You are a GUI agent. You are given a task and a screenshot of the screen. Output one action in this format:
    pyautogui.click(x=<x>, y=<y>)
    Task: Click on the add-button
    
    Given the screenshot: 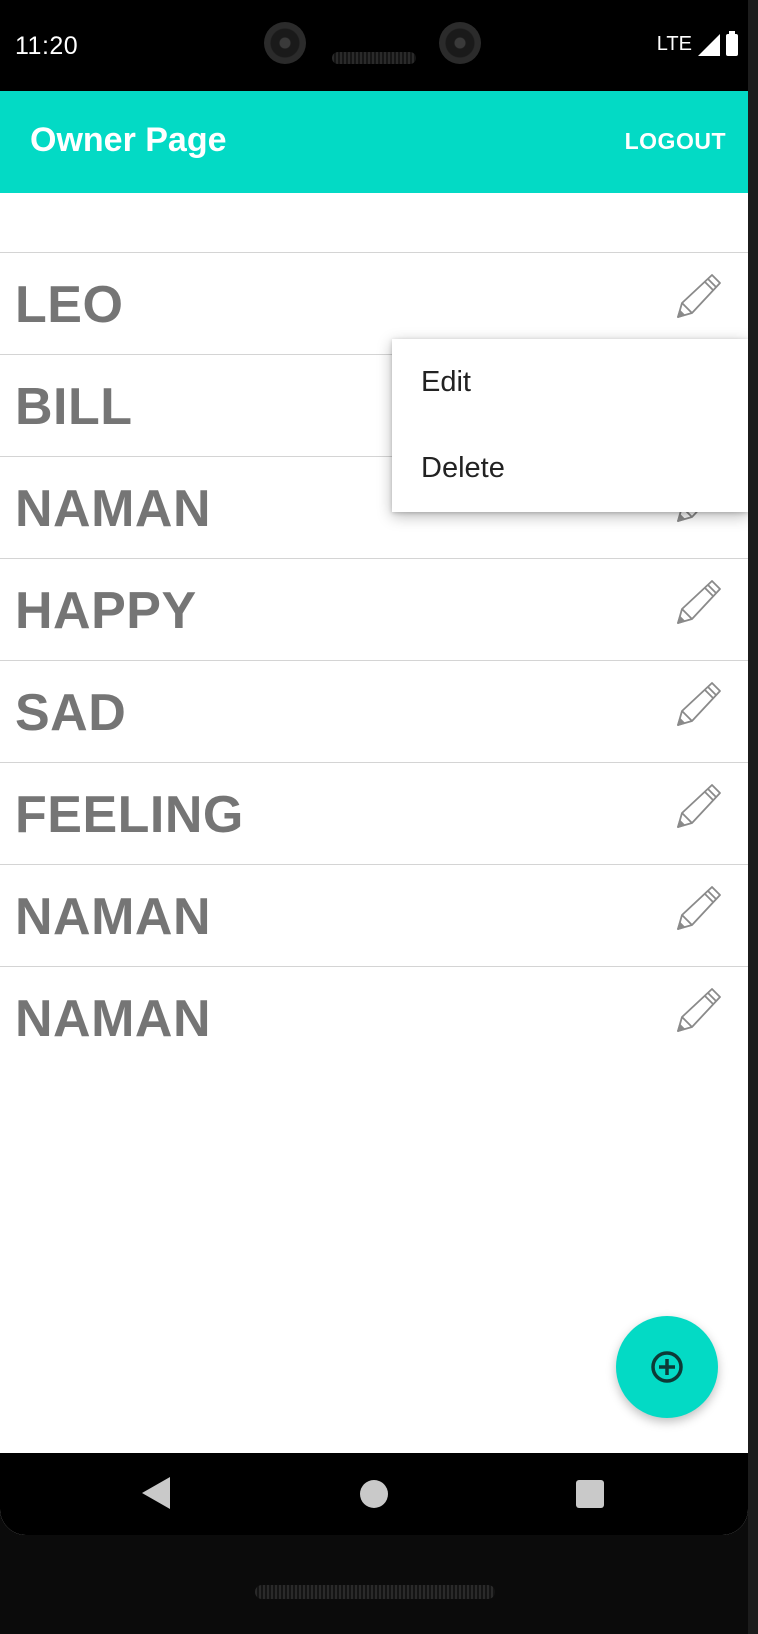 What is the action you would take?
    pyautogui.click(x=667, y=1367)
    